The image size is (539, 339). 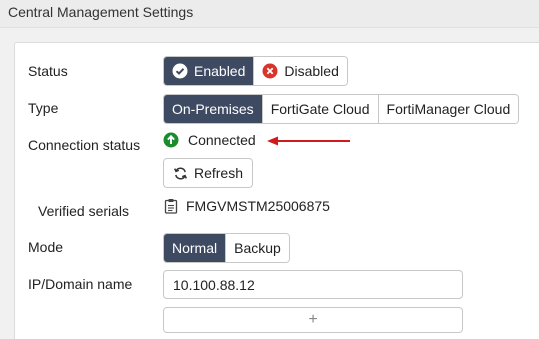 What do you see at coordinates (214, 284) in the screenshot?
I see `ip-domain-value: 10.100.88.12` at bounding box center [214, 284].